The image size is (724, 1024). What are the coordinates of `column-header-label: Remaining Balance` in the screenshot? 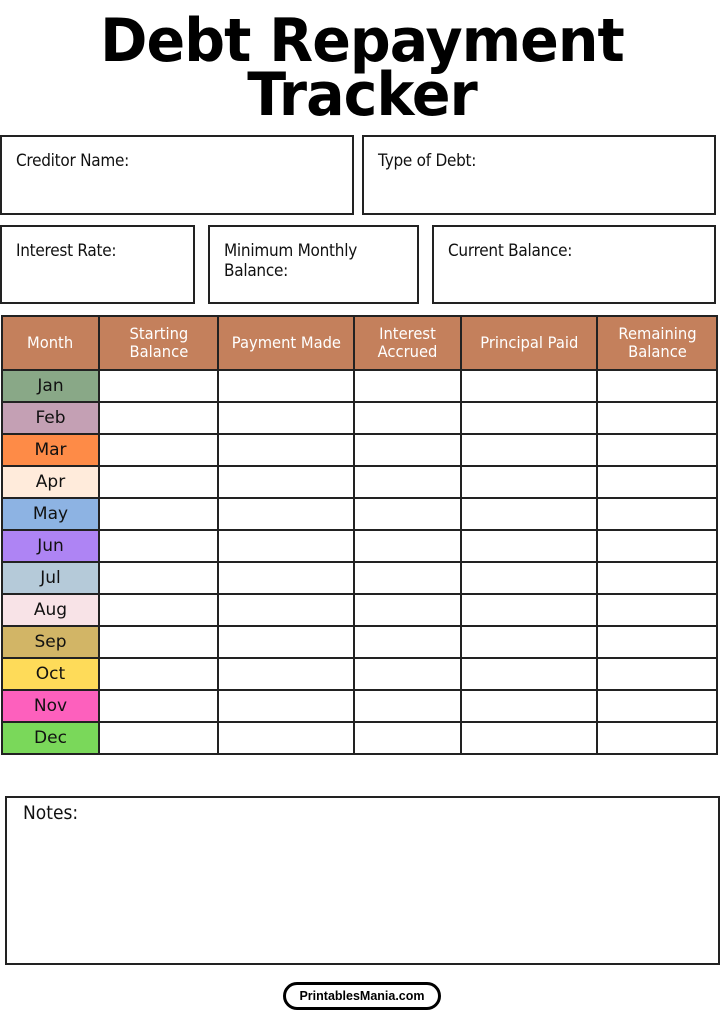 It's located at (657, 342).